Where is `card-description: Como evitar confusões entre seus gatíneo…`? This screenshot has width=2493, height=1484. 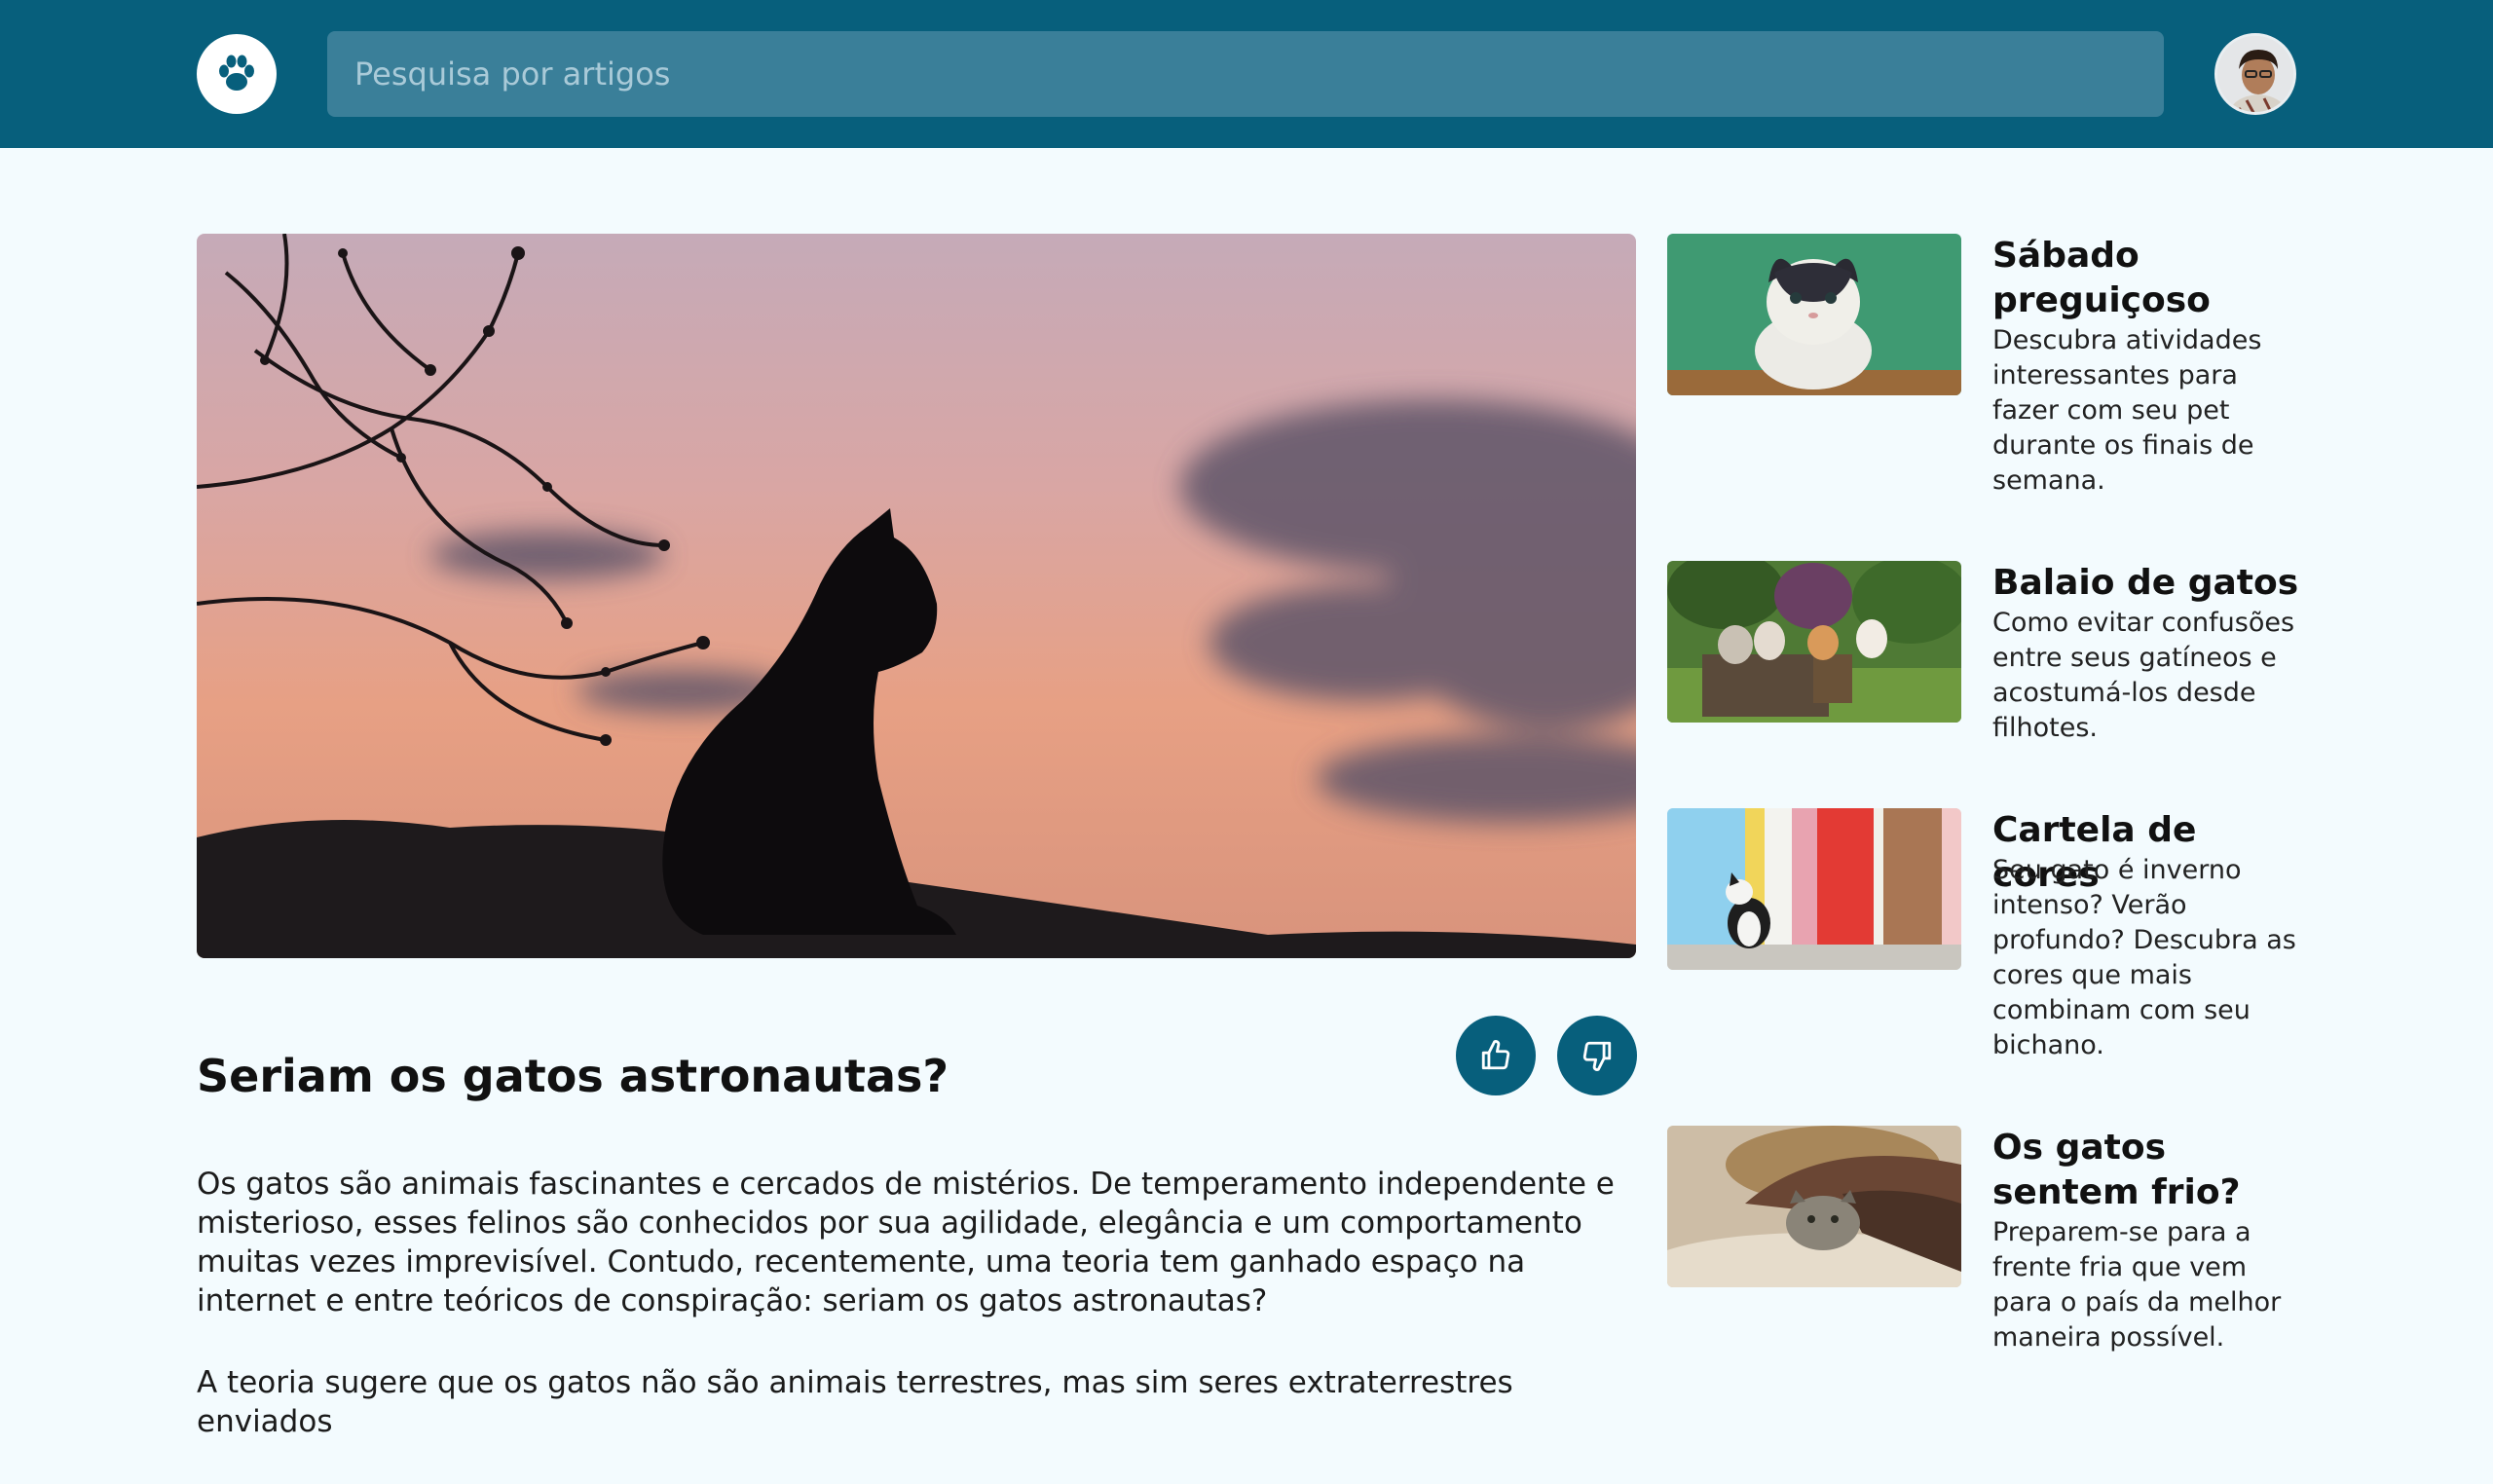 card-description: Como evitar confusões entre seus gatíneo… is located at coordinates (2143, 675).